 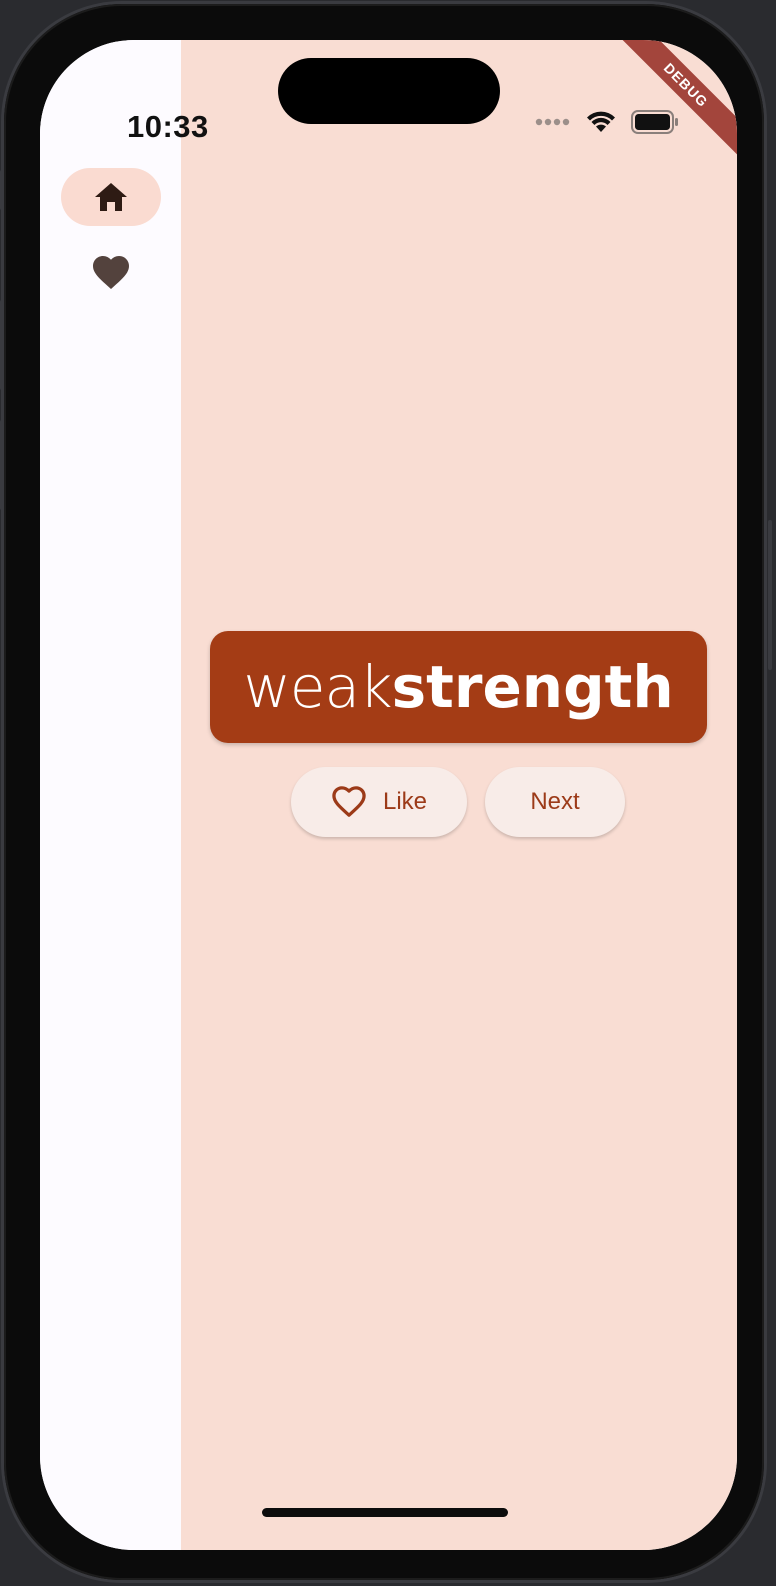 I want to click on next-button: Next, so click(x=555, y=802).